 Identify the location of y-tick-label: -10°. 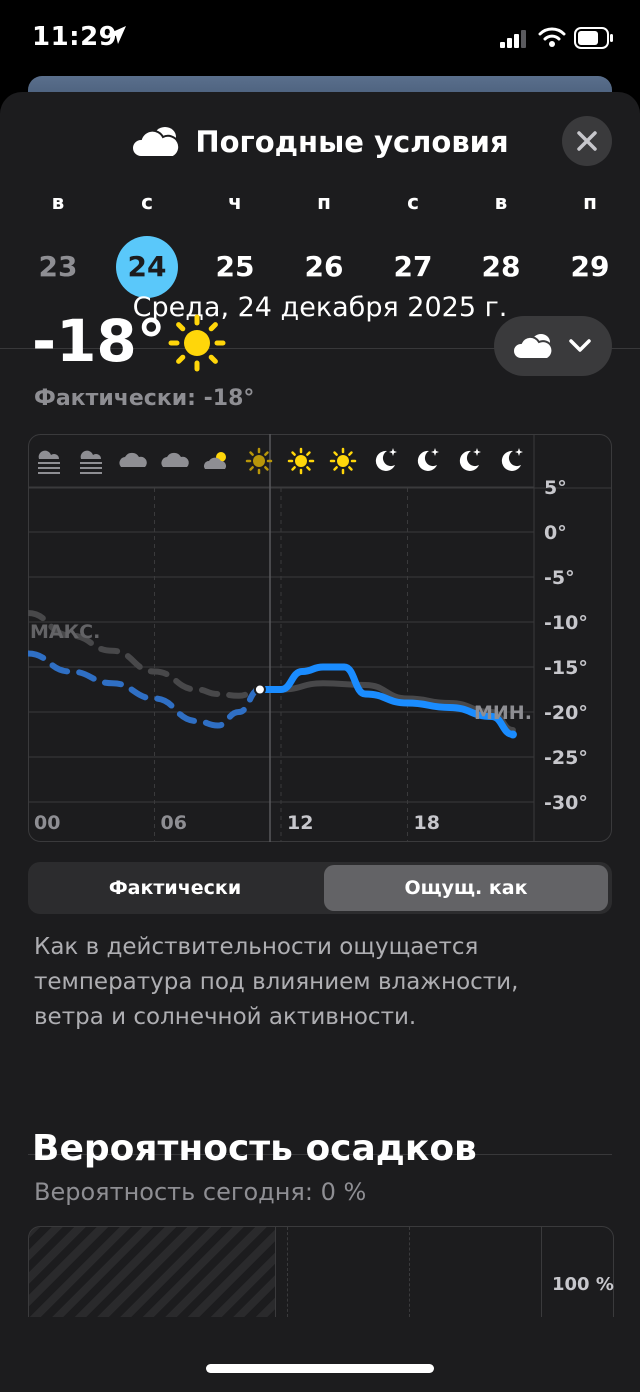
(566, 623).